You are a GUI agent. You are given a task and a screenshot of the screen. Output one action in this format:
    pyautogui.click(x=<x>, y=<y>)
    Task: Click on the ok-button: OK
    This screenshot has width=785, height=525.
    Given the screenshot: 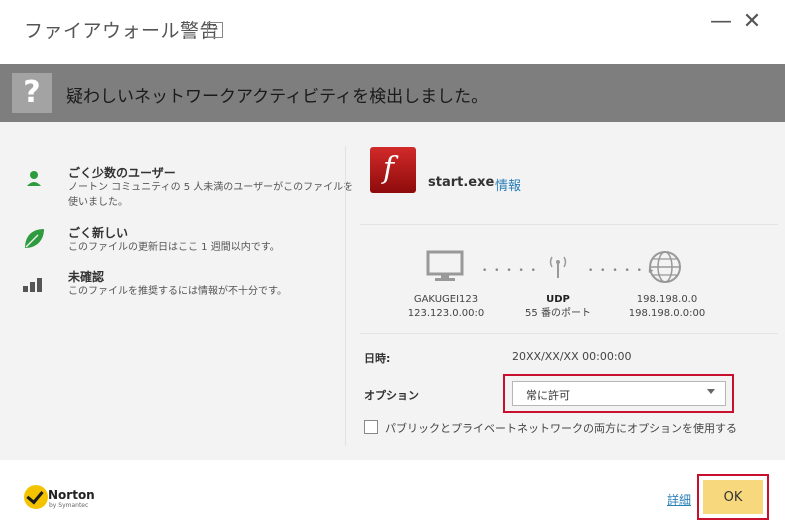 What is the action you would take?
    pyautogui.click(x=733, y=497)
    